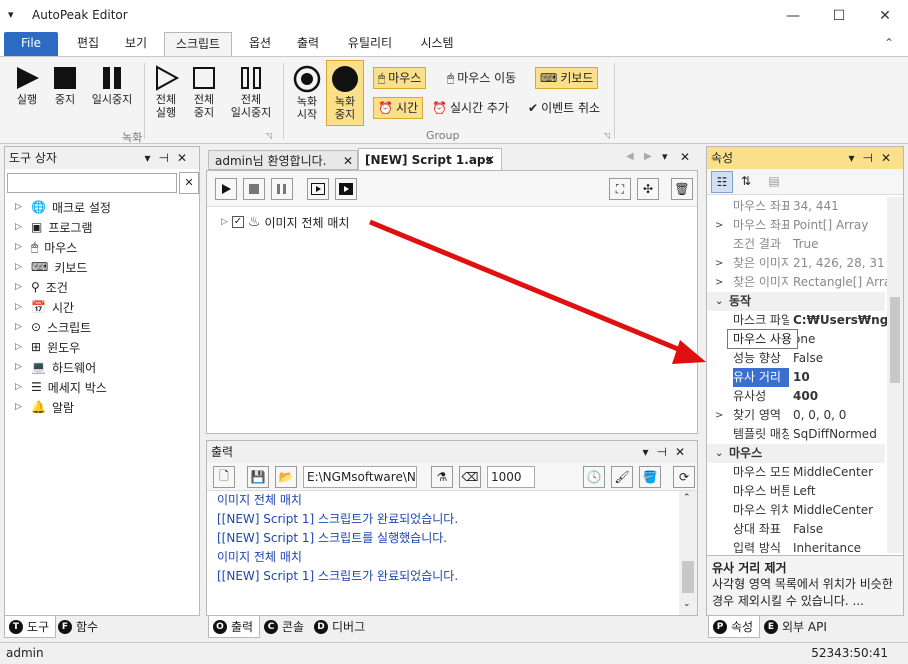 This screenshot has width=908, height=664. What do you see at coordinates (835, 434) in the screenshot?
I see `property-value: SqDiffNormed` at bounding box center [835, 434].